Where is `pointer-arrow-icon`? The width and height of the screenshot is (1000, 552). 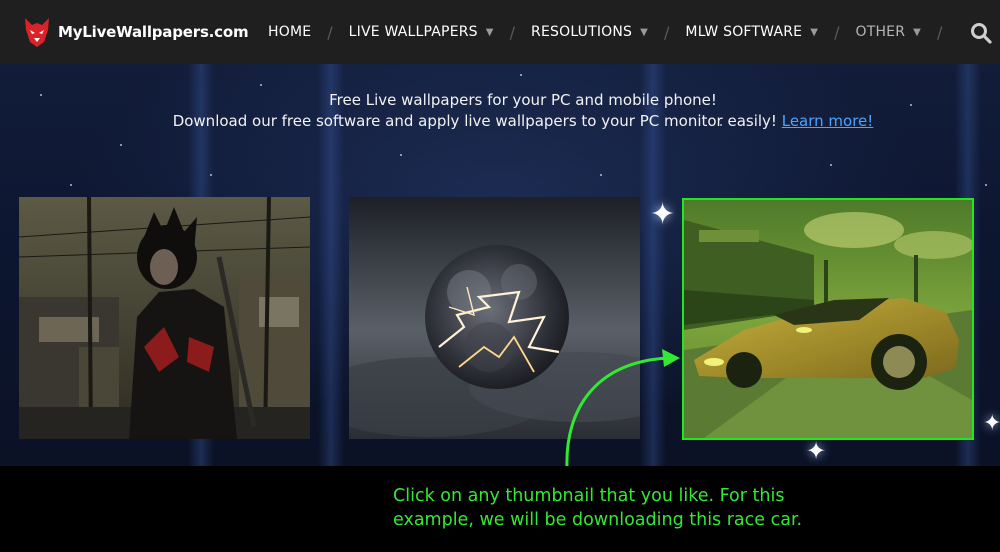 pointer-arrow-icon is located at coordinates (622, 409).